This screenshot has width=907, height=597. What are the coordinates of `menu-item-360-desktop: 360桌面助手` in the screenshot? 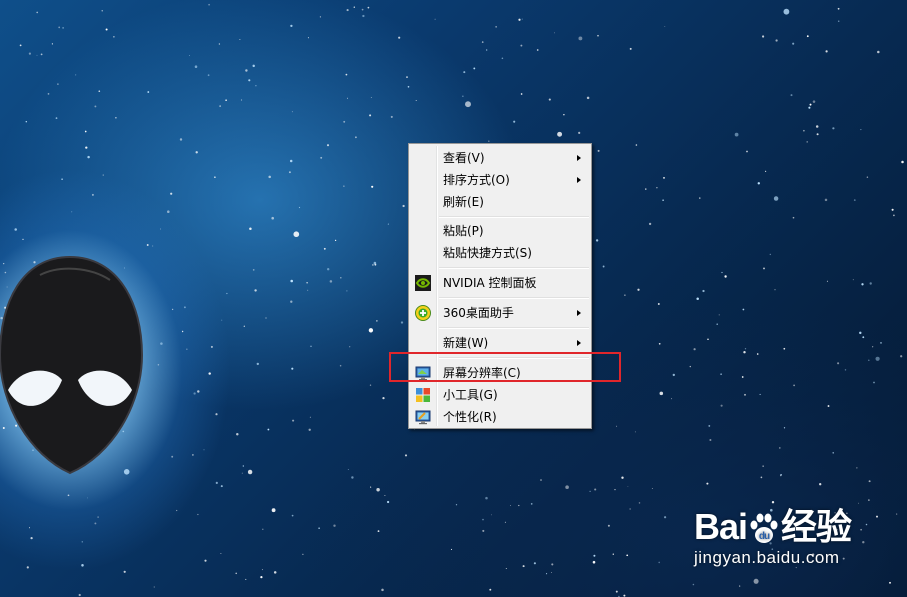 It's located at (500, 313).